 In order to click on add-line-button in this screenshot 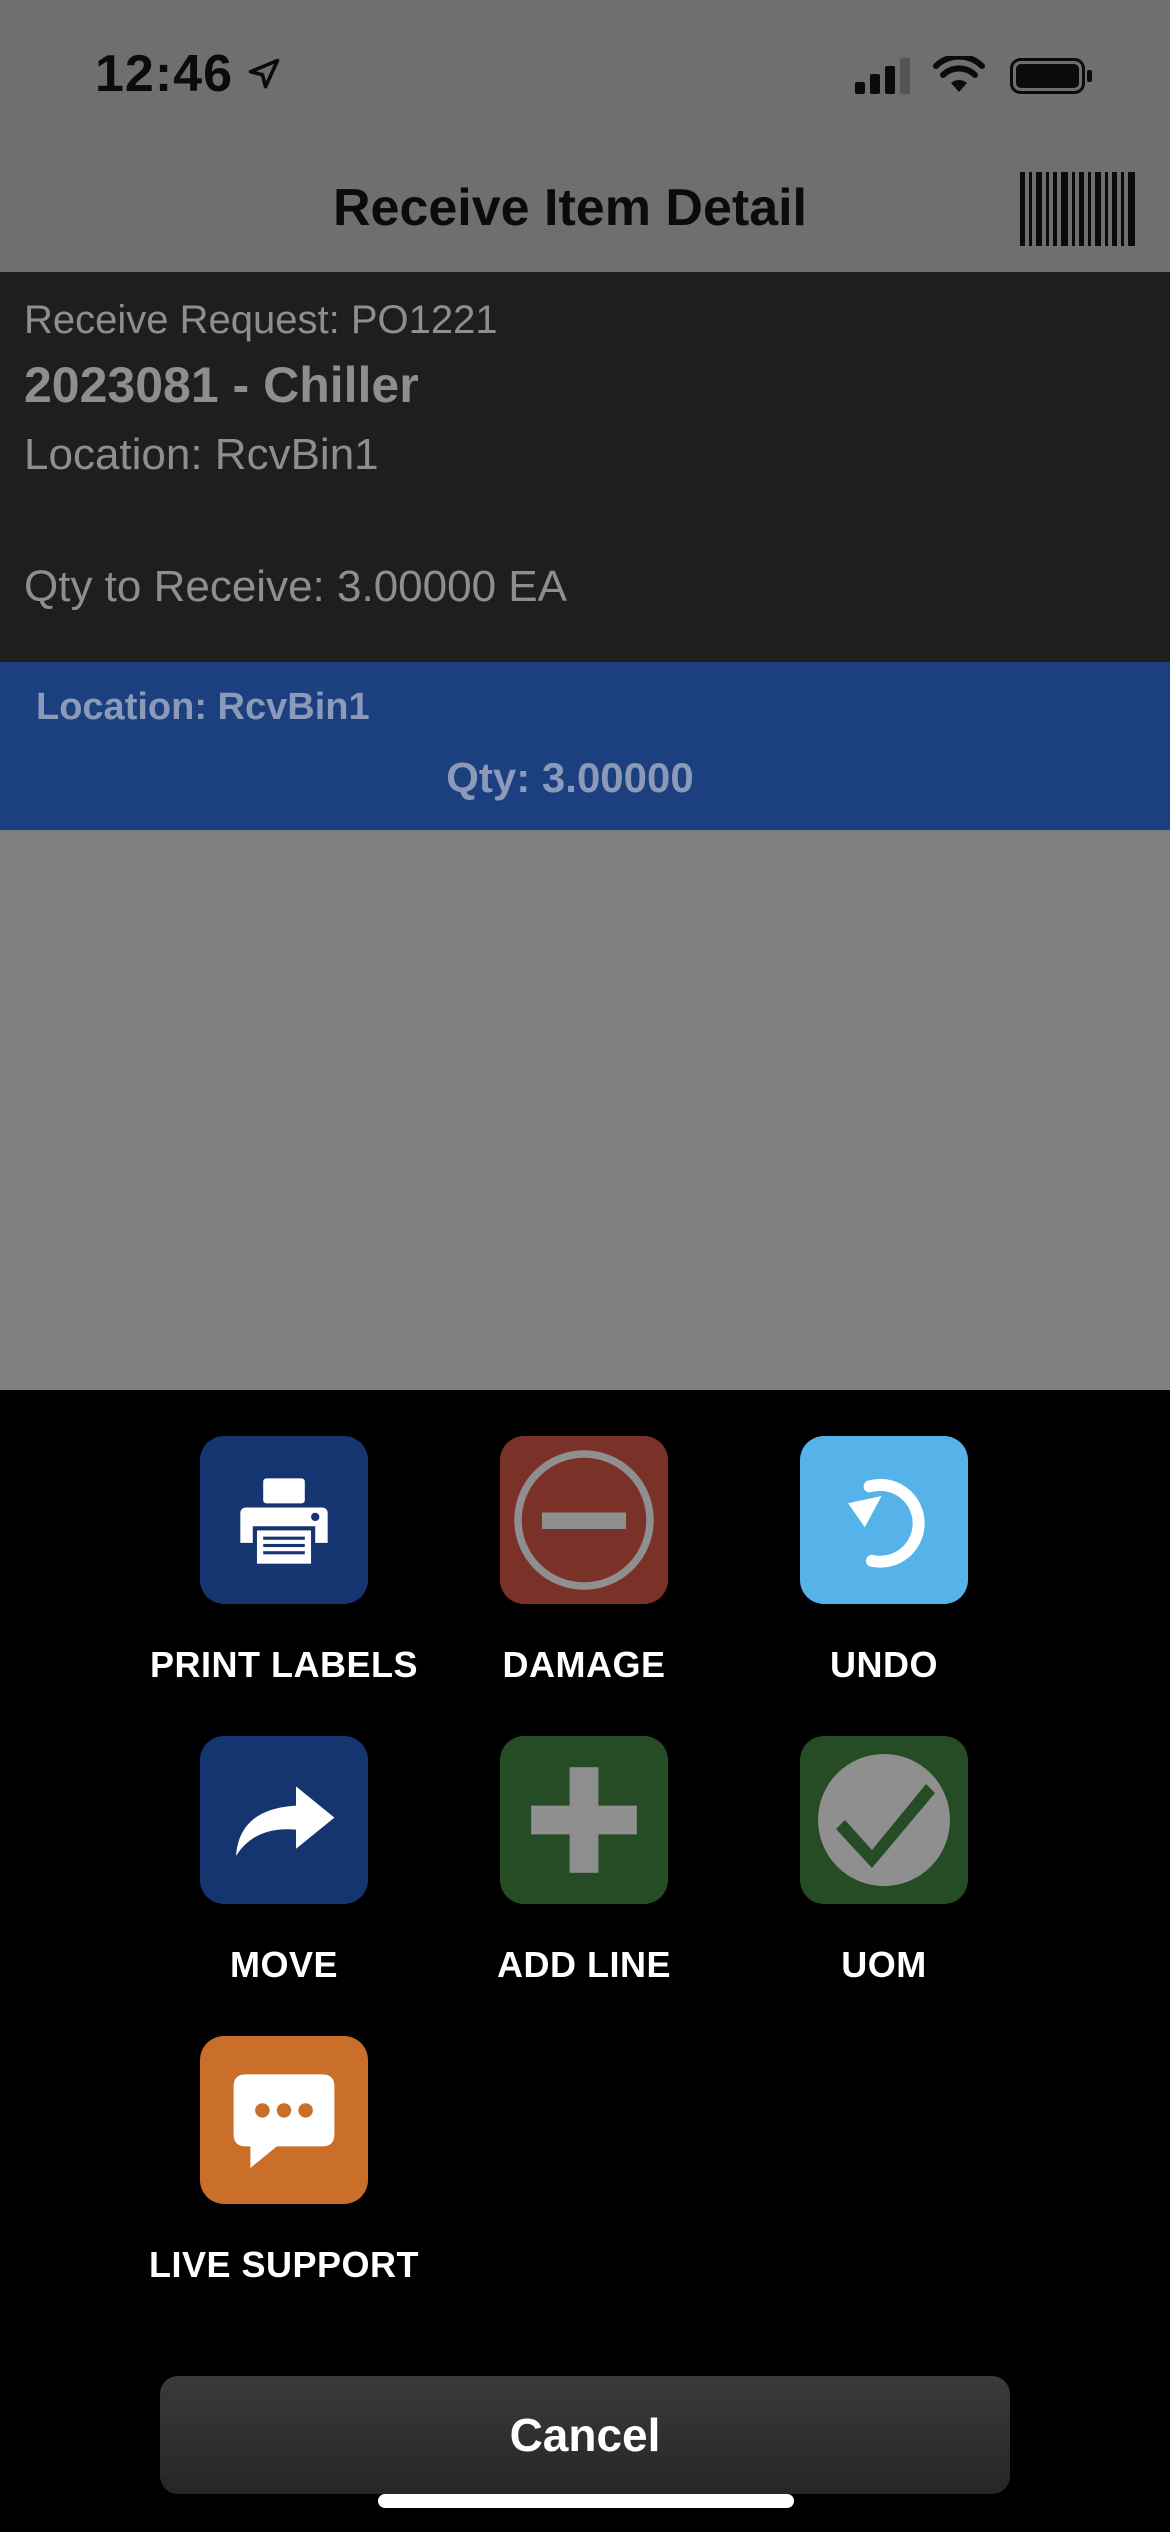, I will do `click(584, 1820)`.